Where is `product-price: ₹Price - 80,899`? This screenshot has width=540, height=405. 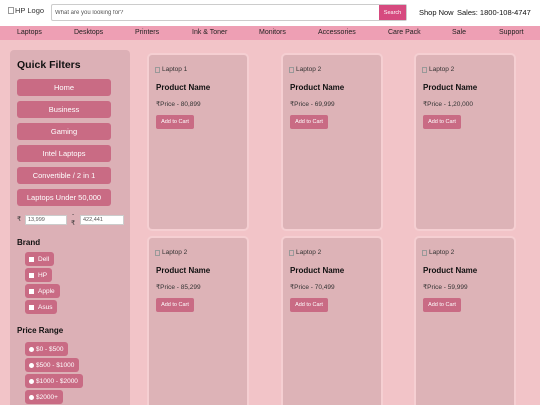 product-price: ₹Price - 80,899 is located at coordinates (178, 104).